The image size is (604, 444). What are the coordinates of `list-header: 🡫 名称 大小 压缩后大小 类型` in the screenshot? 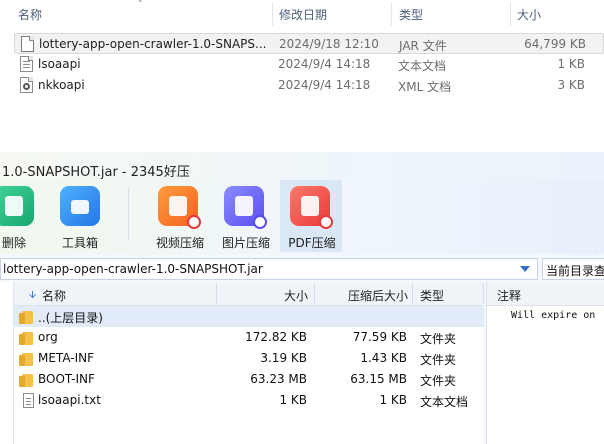 It's located at (249, 294).